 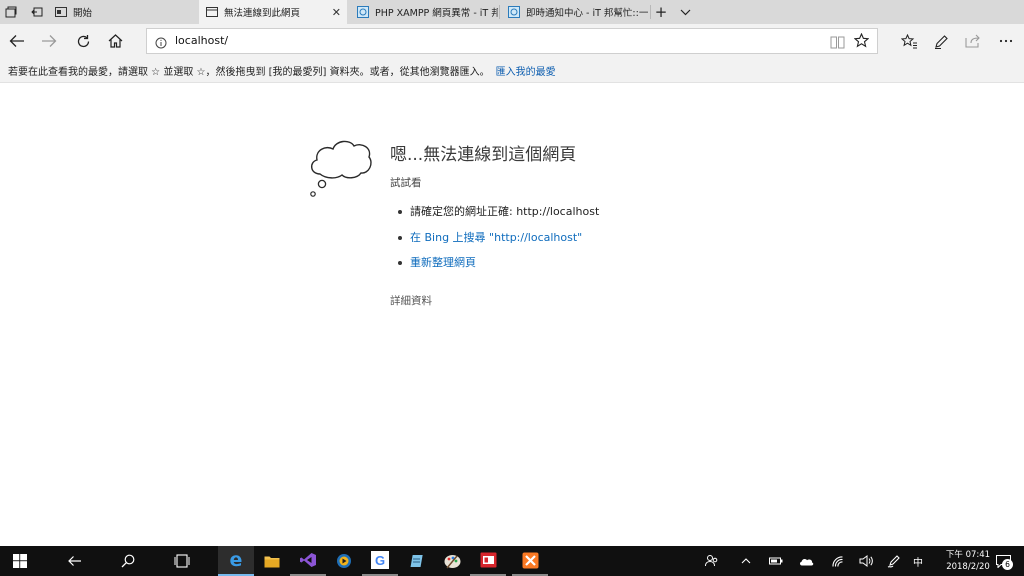 I want to click on notification-count-badge: 6, so click(x=1007, y=564).